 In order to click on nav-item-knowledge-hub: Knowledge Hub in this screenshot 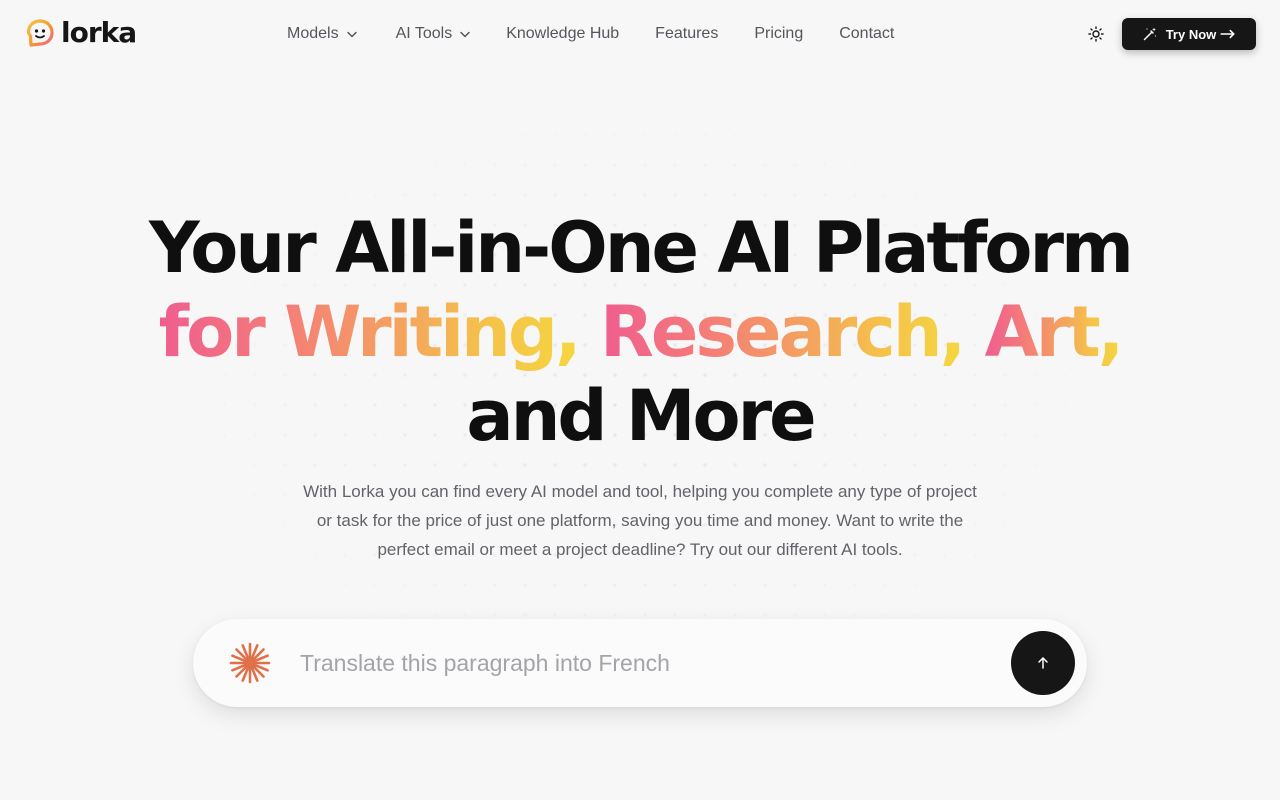, I will do `click(562, 34)`.